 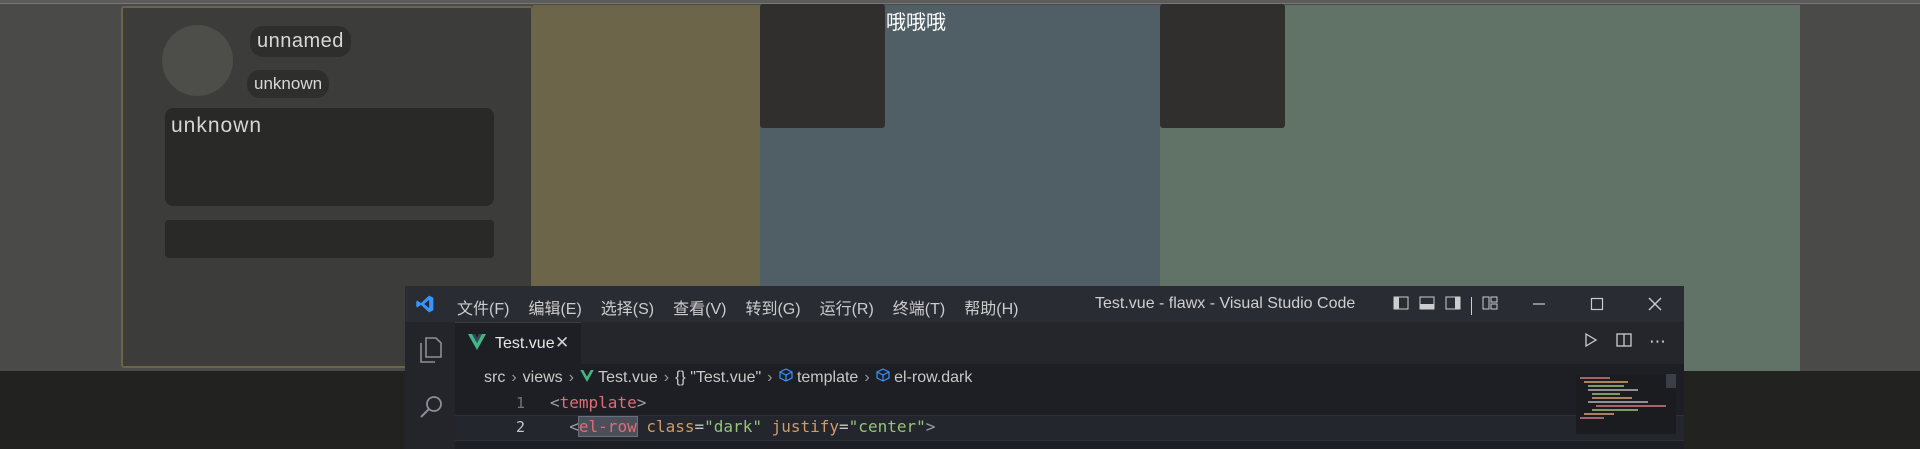 What do you see at coordinates (1655, 304) in the screenshot?
I see `close-icon` at bounding box center [1655, 304].